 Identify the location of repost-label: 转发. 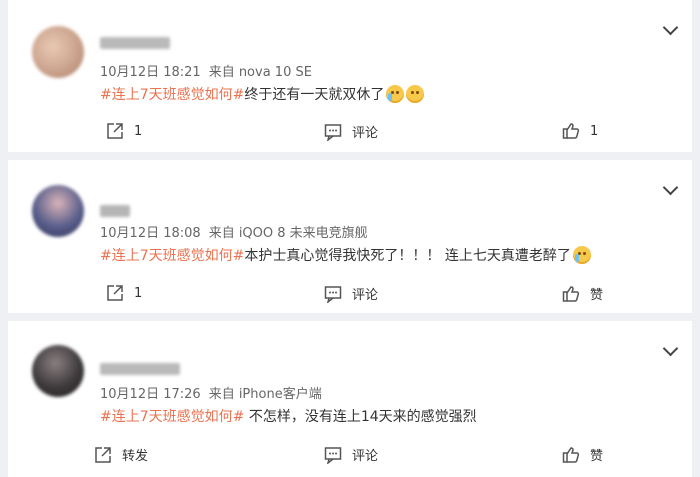
(135, 456).